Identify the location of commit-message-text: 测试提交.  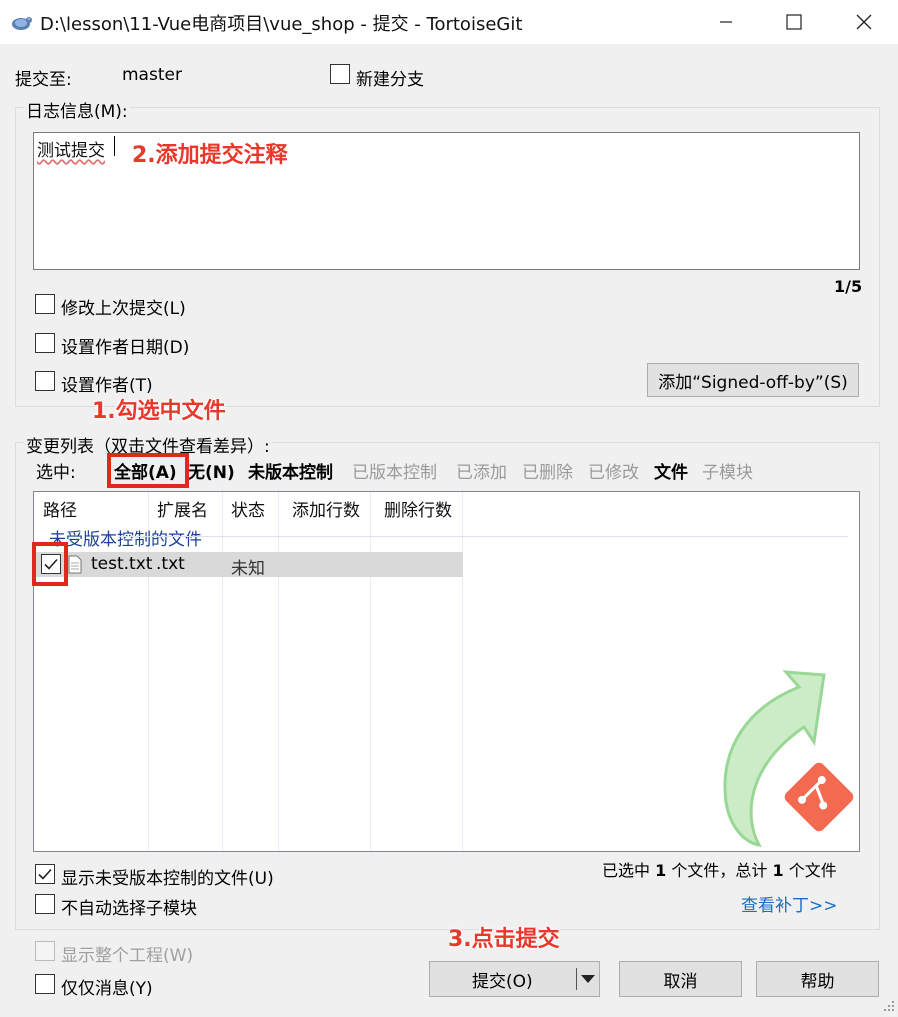
(71, 151).